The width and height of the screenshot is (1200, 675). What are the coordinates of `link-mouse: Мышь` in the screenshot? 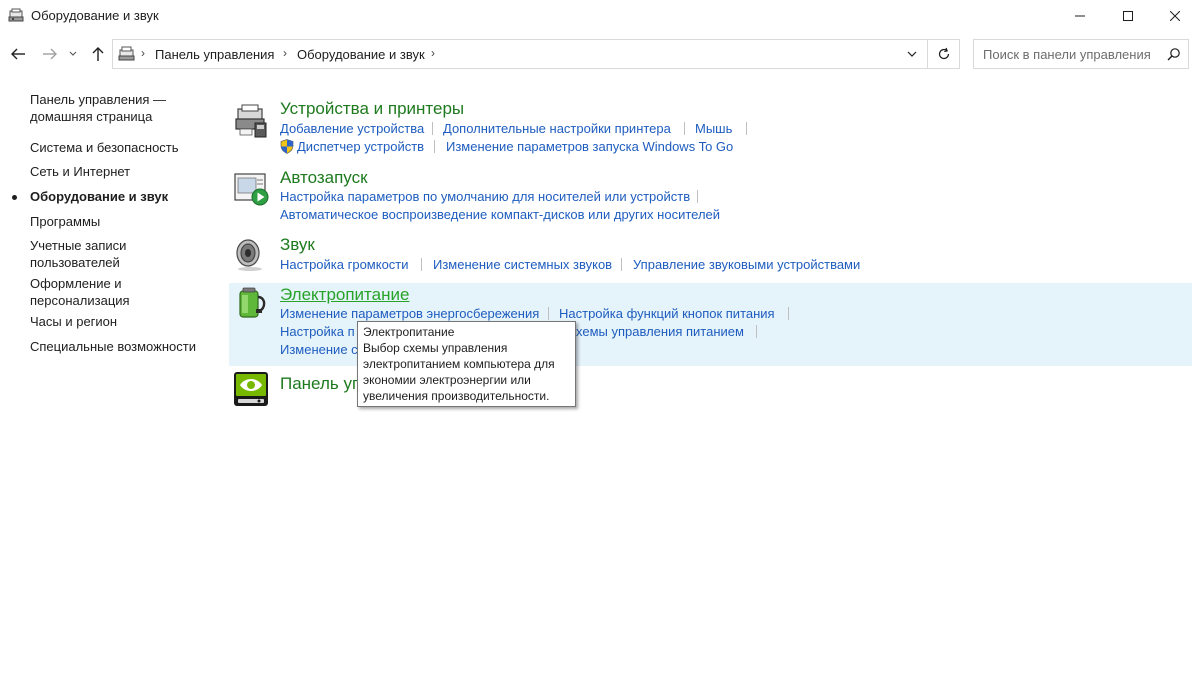 It's located at (713, 128).